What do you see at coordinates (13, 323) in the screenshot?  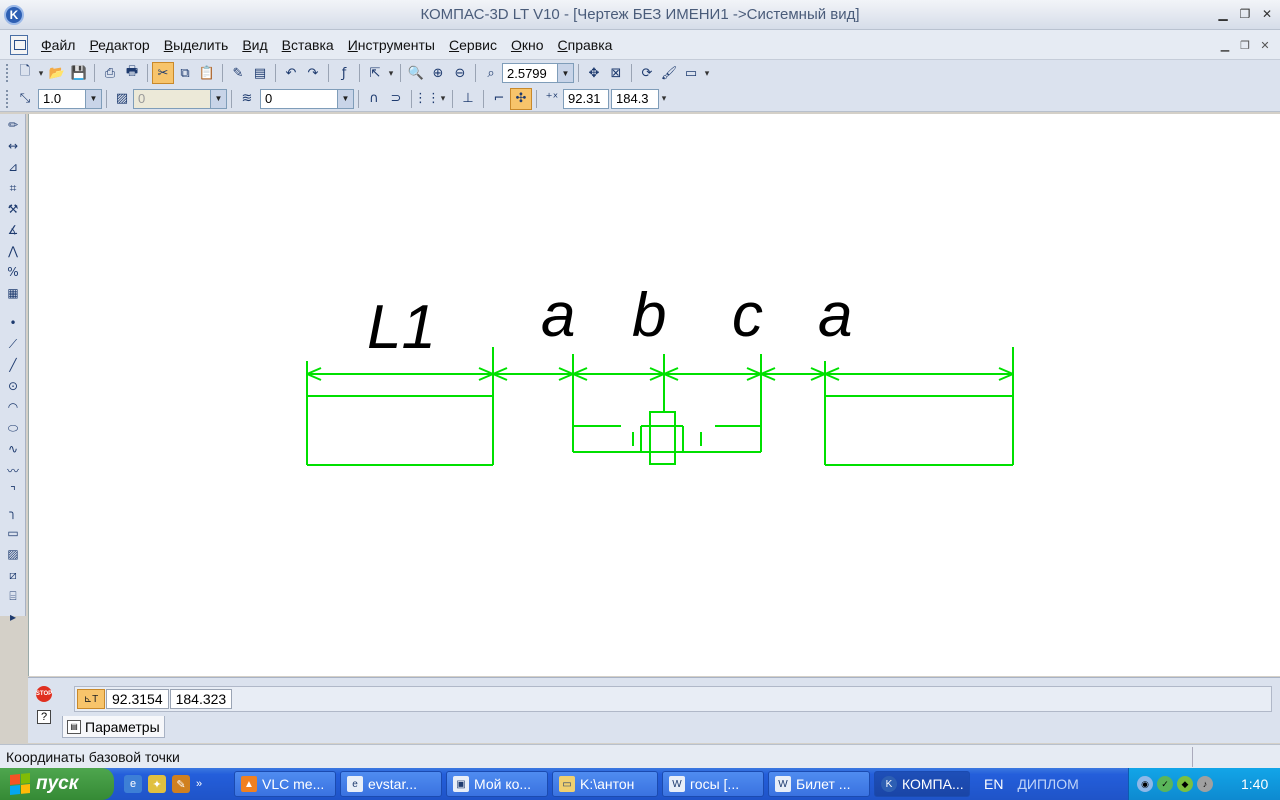 I see `point-tool-icon: •` at bounding box center [13, 323].